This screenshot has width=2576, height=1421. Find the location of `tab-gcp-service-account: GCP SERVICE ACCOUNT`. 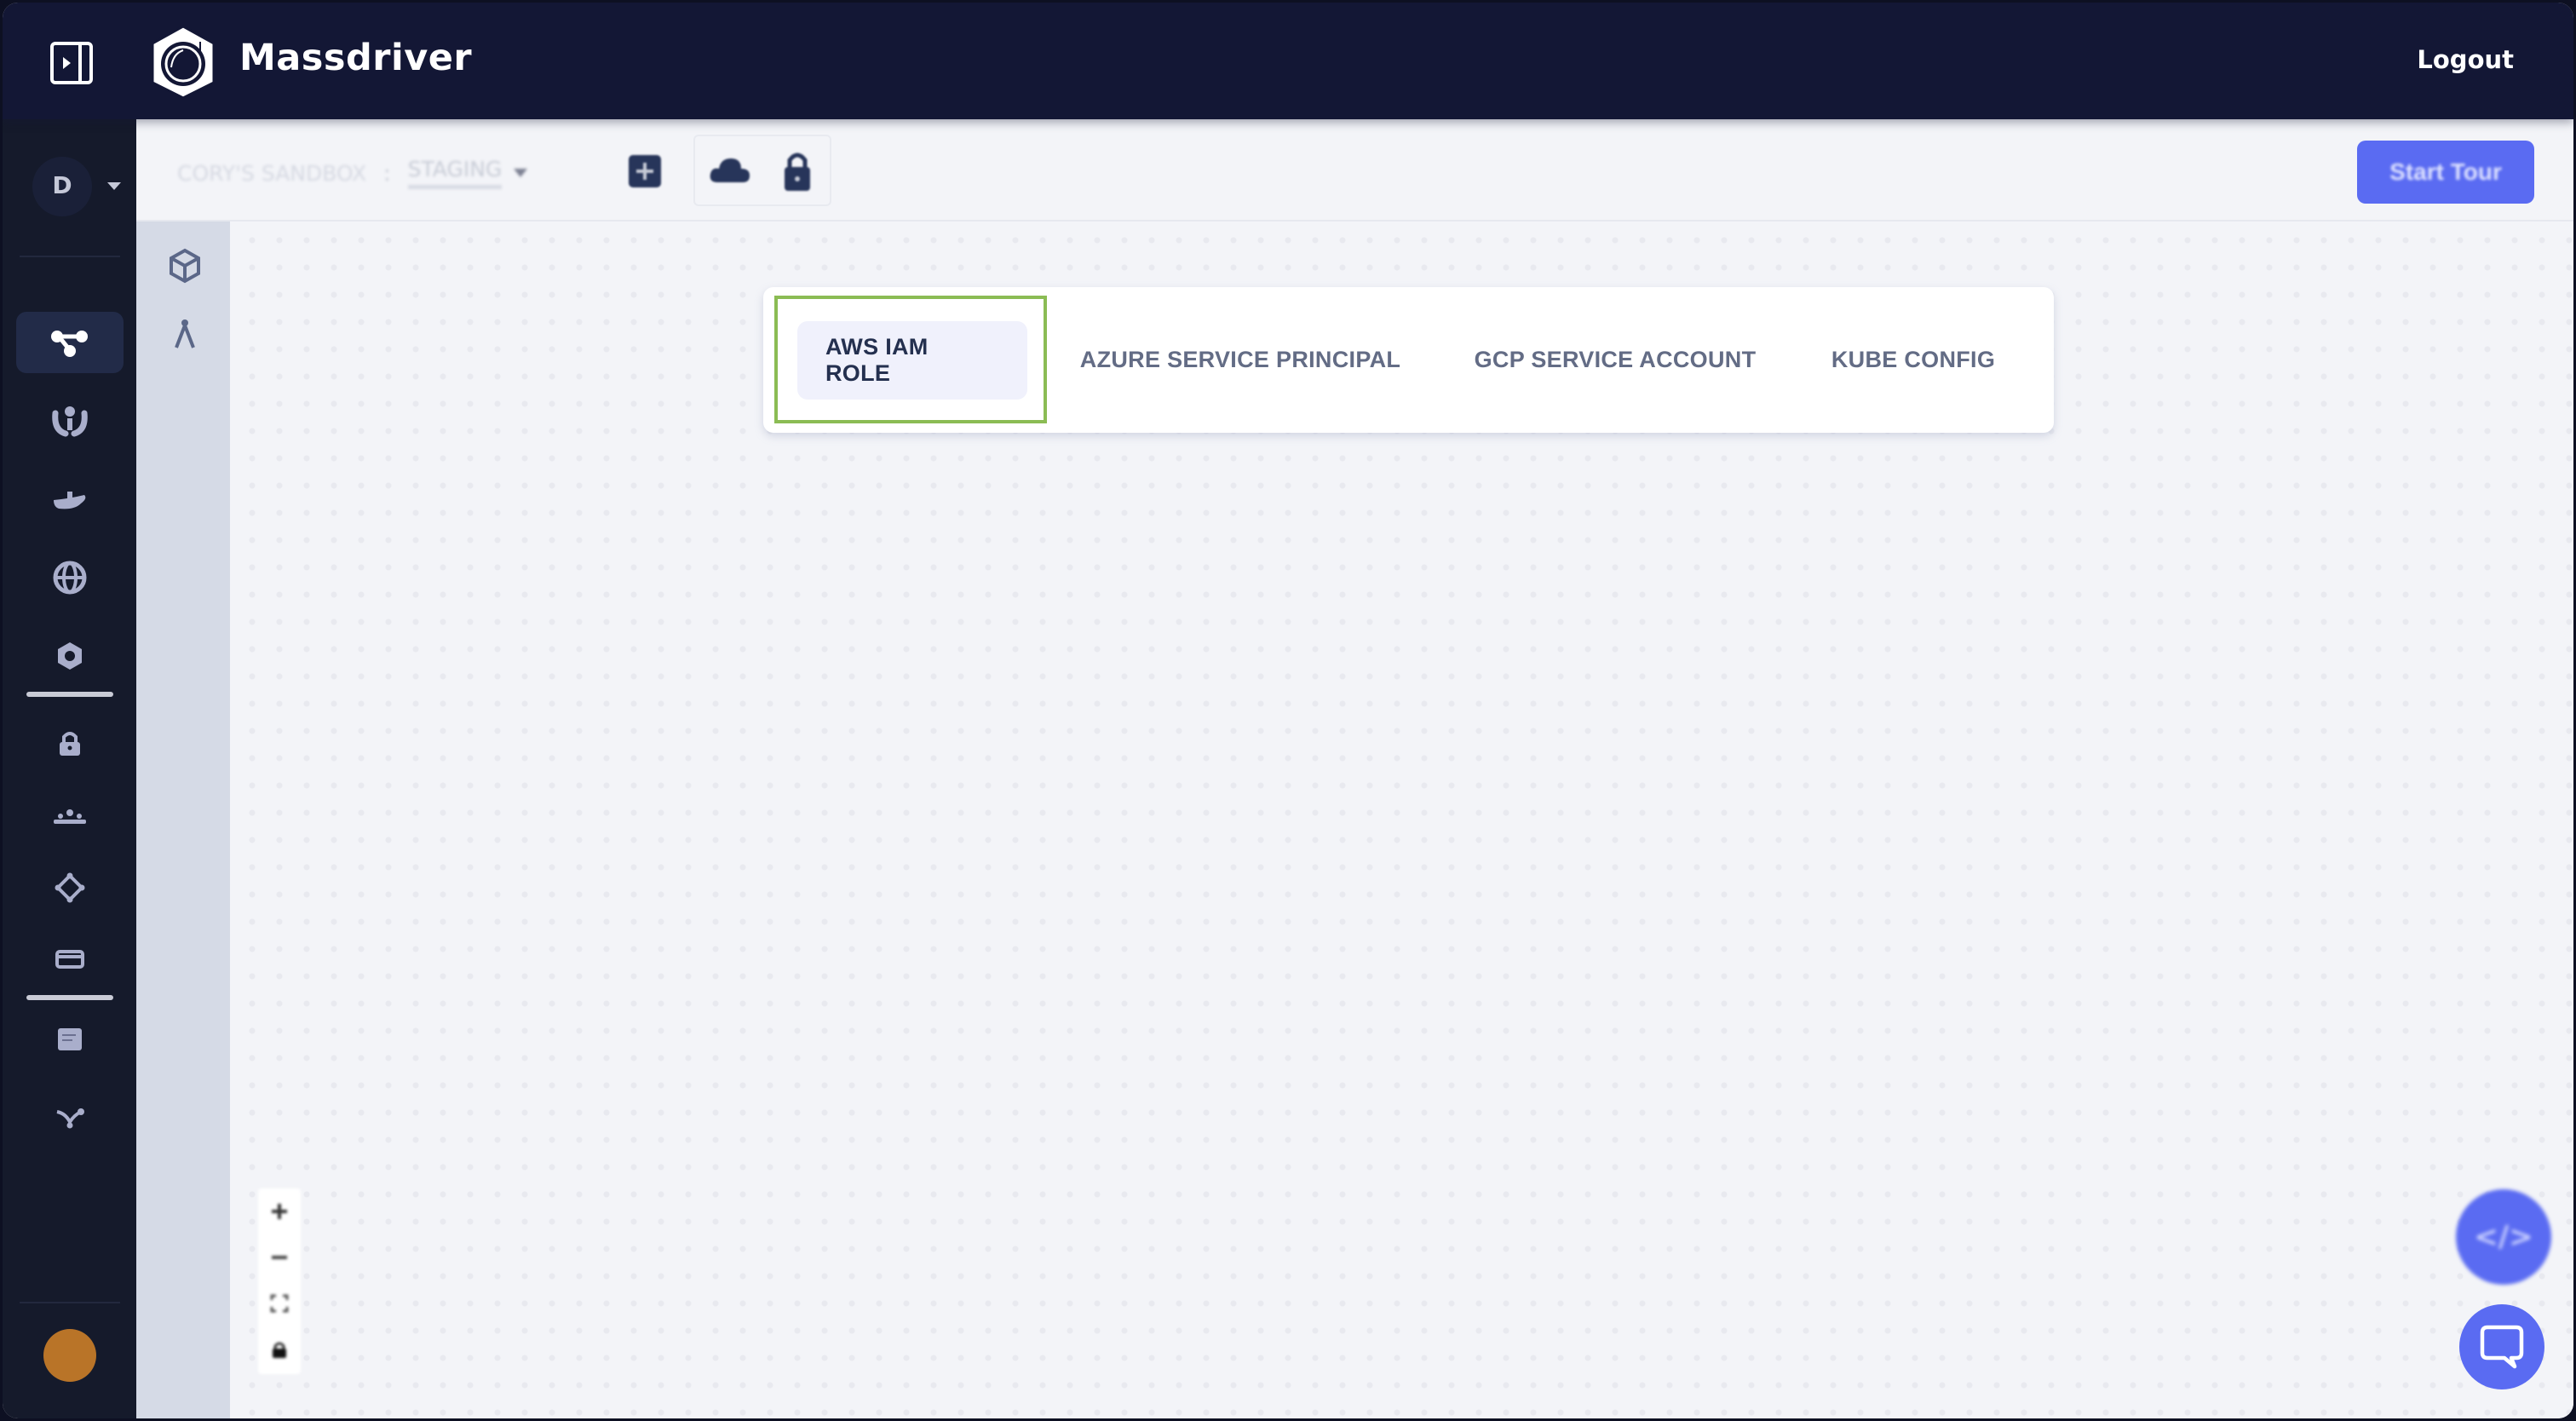

tab-gcp-service-account: GCP SERVICE ACCOUNT is located at coordinates (1615, 360).